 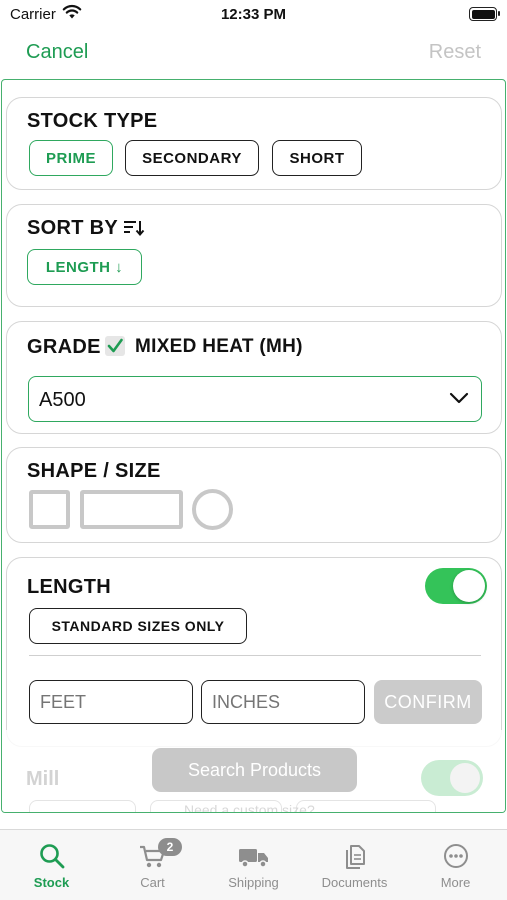 I want to click on more-icon, so click(x=455, y=856).